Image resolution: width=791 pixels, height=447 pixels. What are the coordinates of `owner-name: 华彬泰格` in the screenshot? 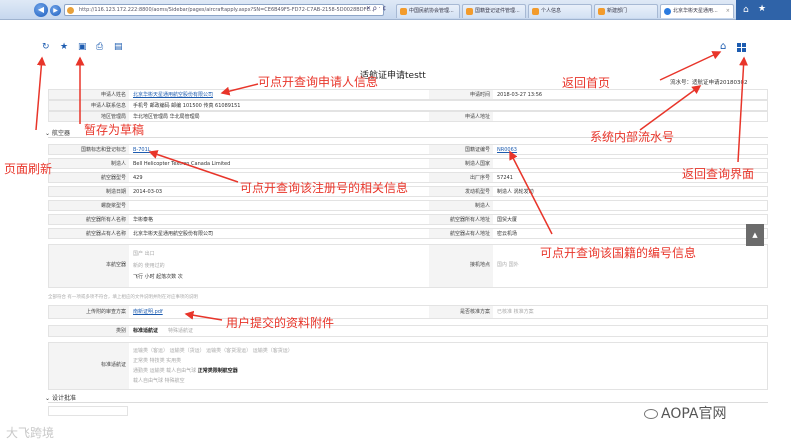 It's located at (143, 220).